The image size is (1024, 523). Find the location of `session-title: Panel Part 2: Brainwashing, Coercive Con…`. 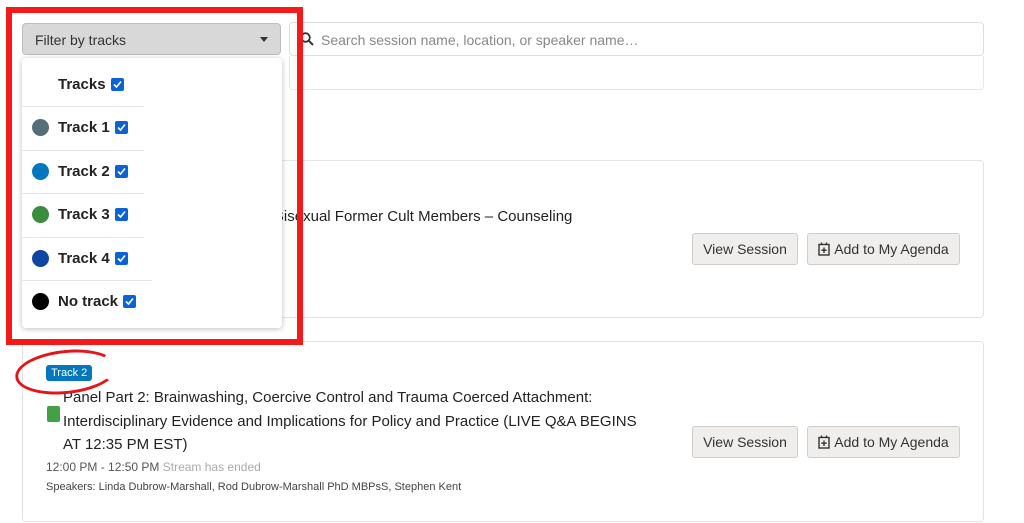

session-title: Panel Part 2: Brainwashing, Coercive Con… is located at coordinates (373, 421).